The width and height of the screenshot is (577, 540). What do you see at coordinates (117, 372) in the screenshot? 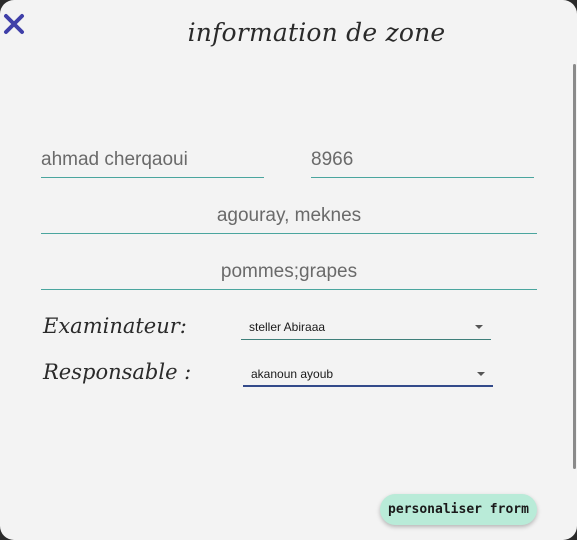
I see `responsable-label: Responsable :` at bounding box center [117, 372].